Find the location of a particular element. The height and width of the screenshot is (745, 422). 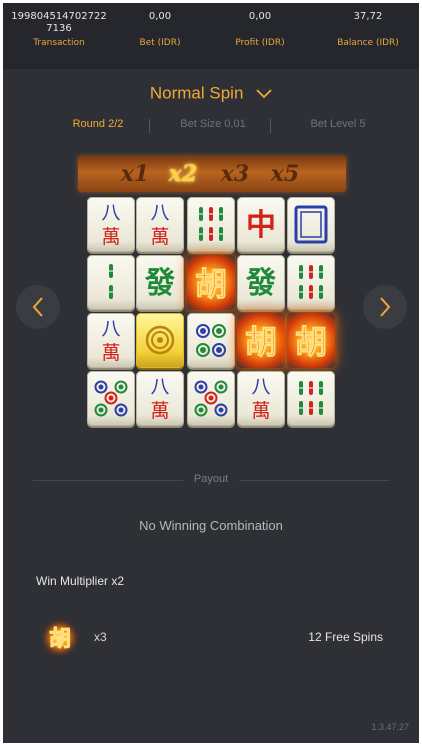

svg-text: 中 is located at coordinates (261, 225).